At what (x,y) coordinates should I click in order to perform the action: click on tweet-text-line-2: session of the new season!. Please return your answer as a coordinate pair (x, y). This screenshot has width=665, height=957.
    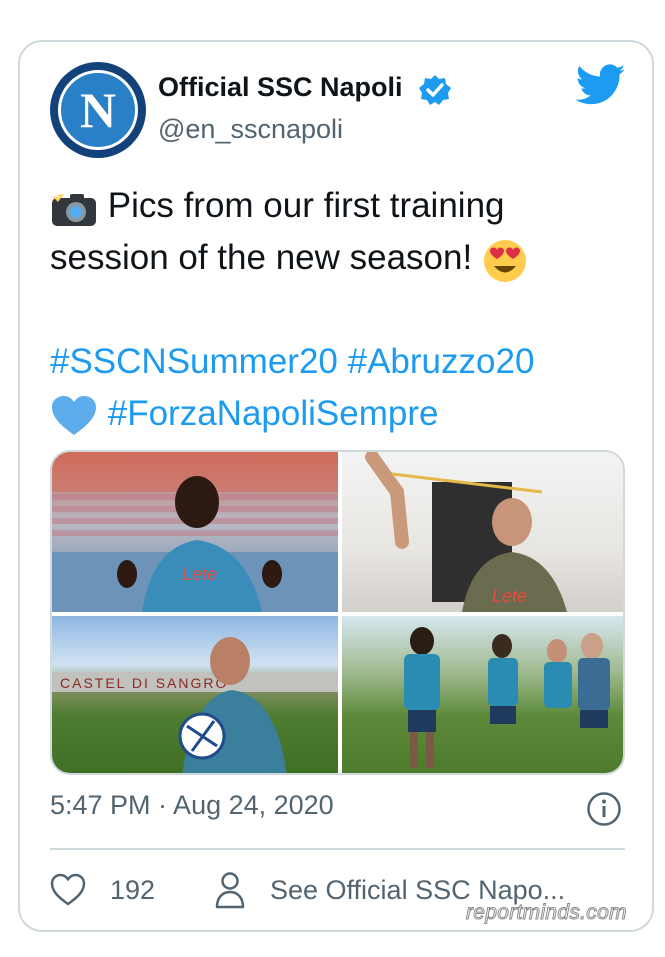
    Looking at the image, I should click on (261, 257).